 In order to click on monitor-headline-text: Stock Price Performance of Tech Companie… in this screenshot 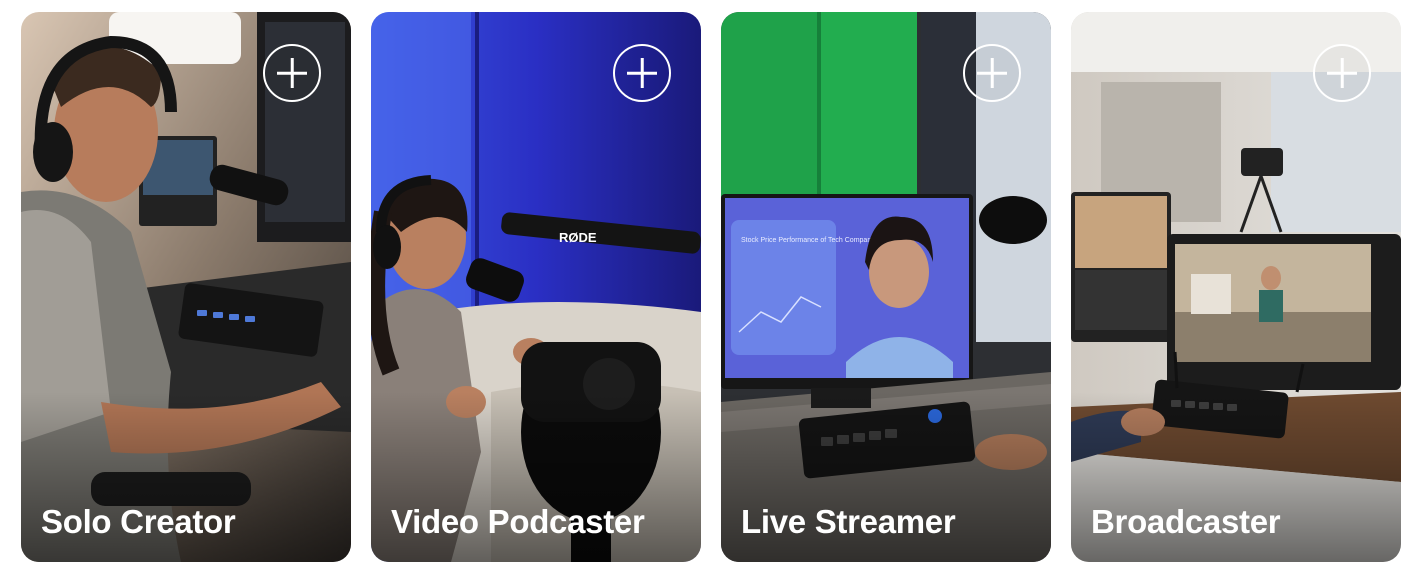, I will do `click(811, 240)`.